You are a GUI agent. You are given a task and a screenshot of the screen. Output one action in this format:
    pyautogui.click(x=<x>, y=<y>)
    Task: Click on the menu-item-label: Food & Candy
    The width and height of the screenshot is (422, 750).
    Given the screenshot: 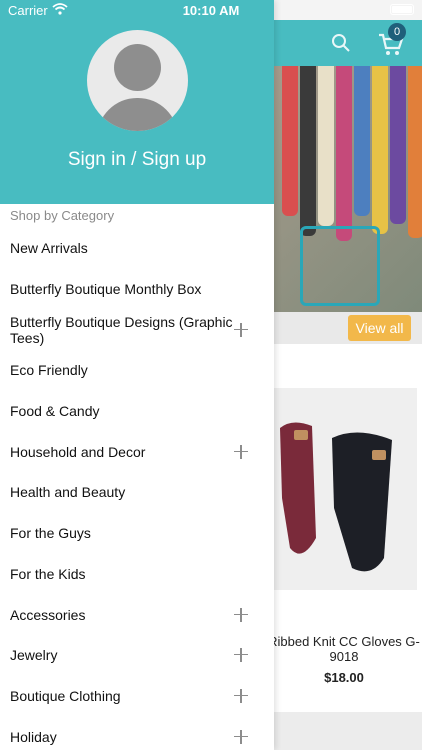 What is the action you would take?
    pyautogui.click(x=55, y=411)
    